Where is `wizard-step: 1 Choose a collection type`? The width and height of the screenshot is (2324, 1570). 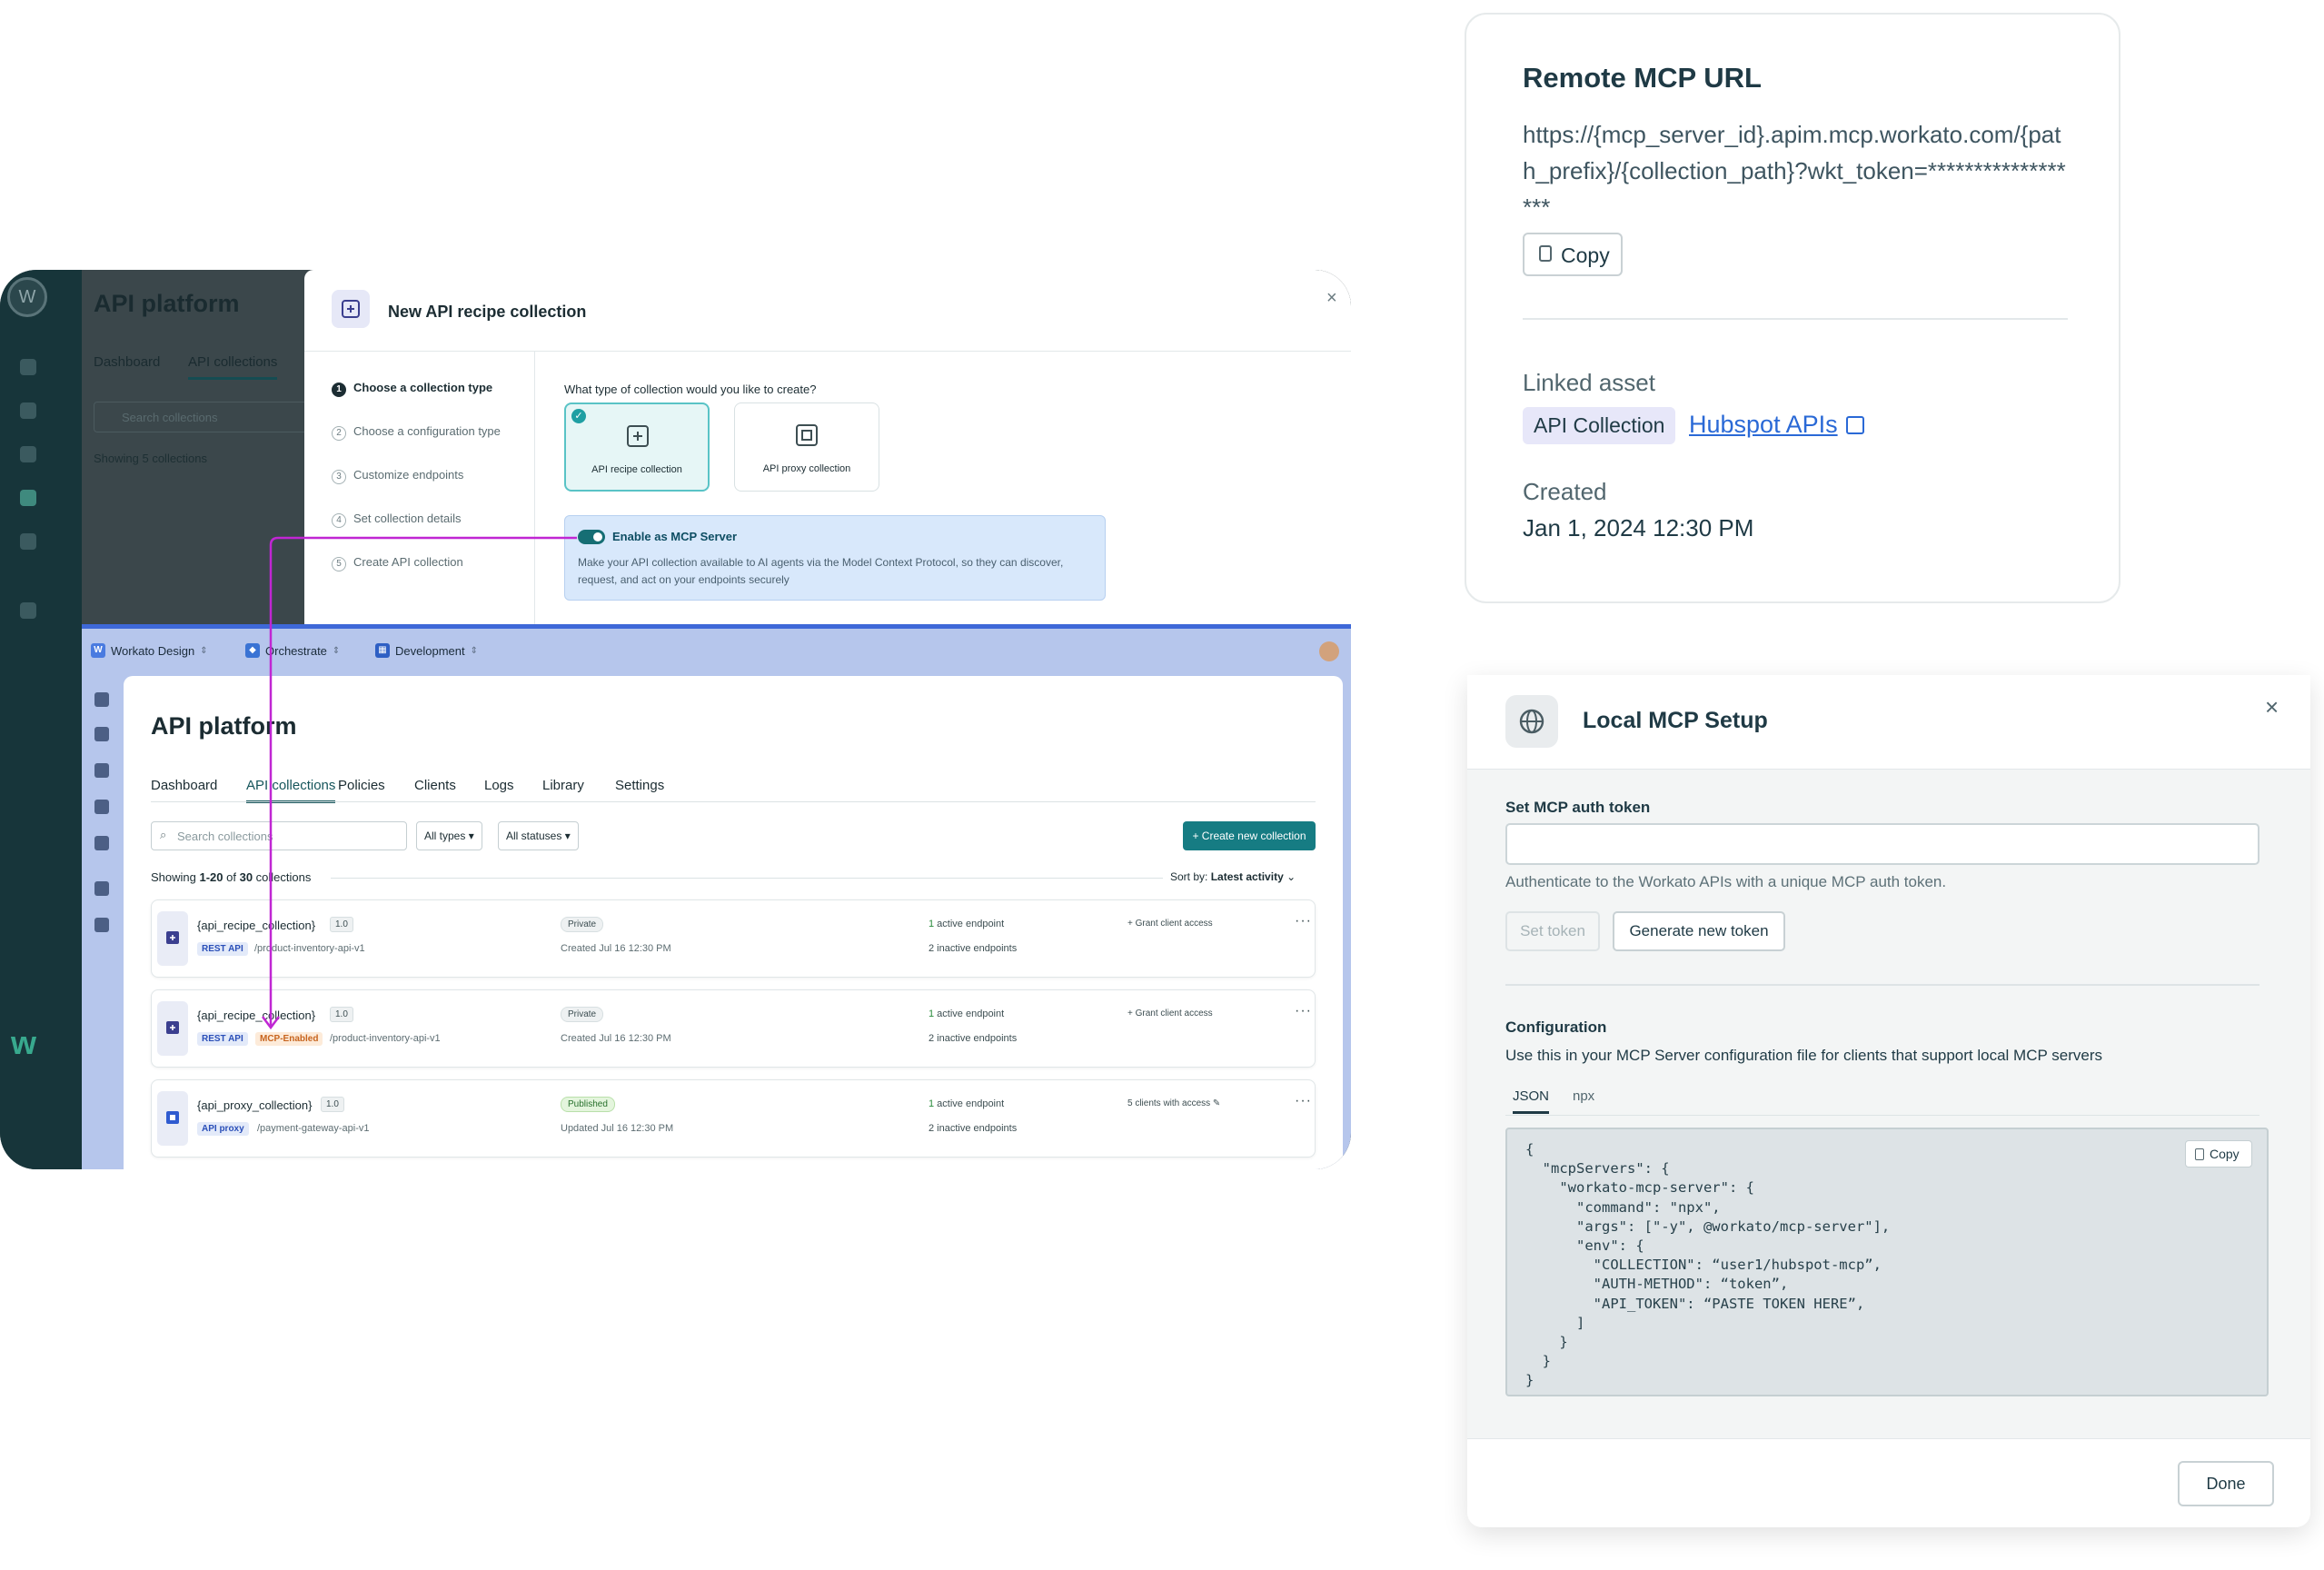
wizard-step: 1 Choose a collection type is located at coordinates (412, 389).